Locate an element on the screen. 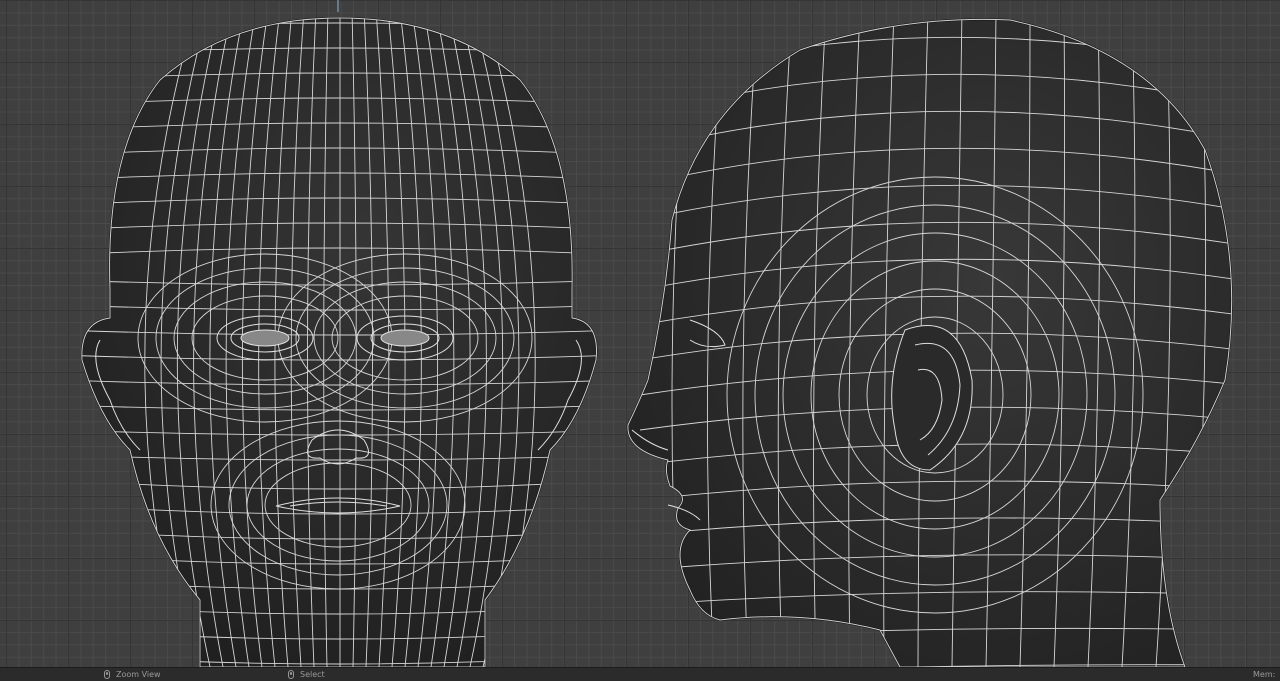  memory-stat: Mem: is located at coordinates (1264, 674).